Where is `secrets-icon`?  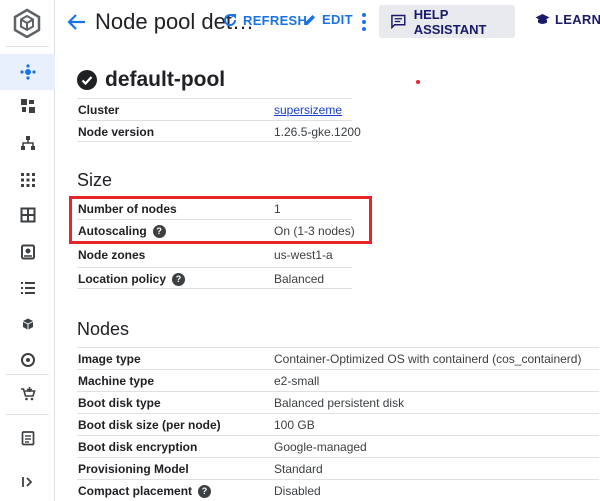
secrets-icon is located at coordinates (27, 215).